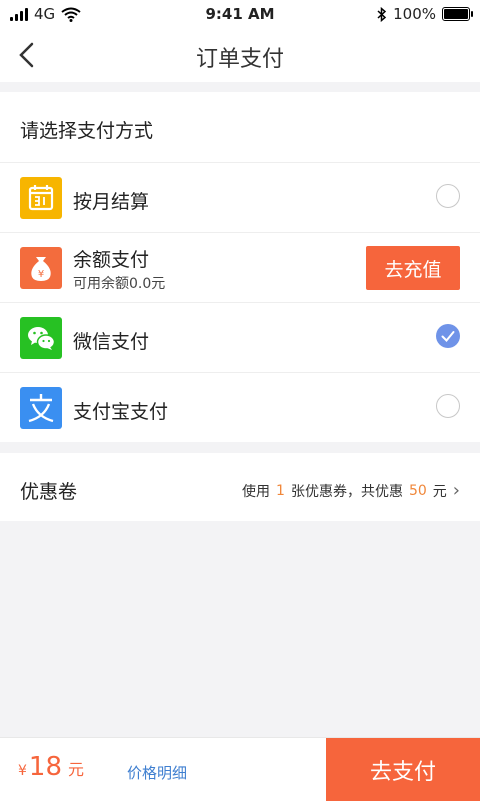  Describe the element at coordinates (256, 491) in the screenshot. I see `coupon-text-prefix: 使用` at that location.